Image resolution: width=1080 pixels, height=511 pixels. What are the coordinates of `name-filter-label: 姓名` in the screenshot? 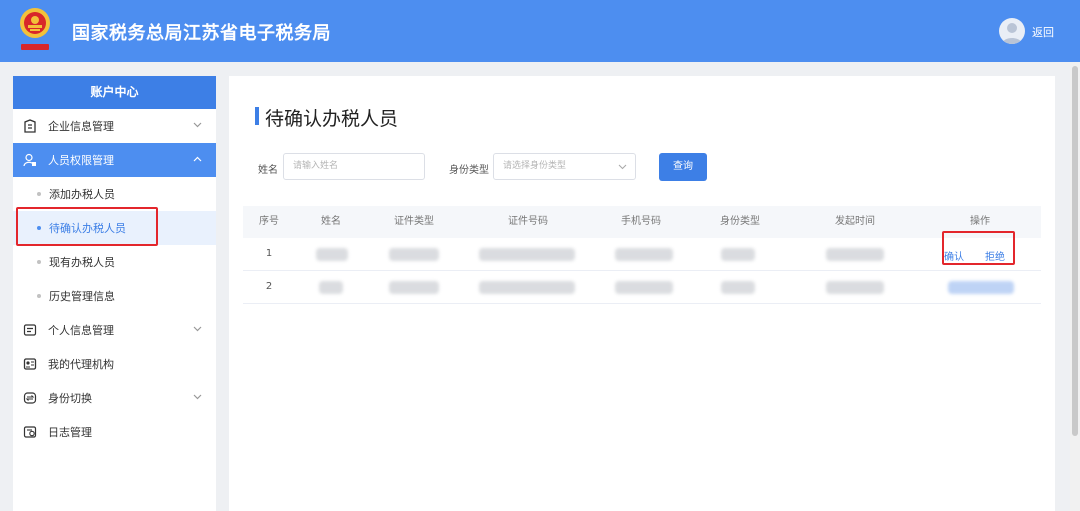 It's located at (268, 170).